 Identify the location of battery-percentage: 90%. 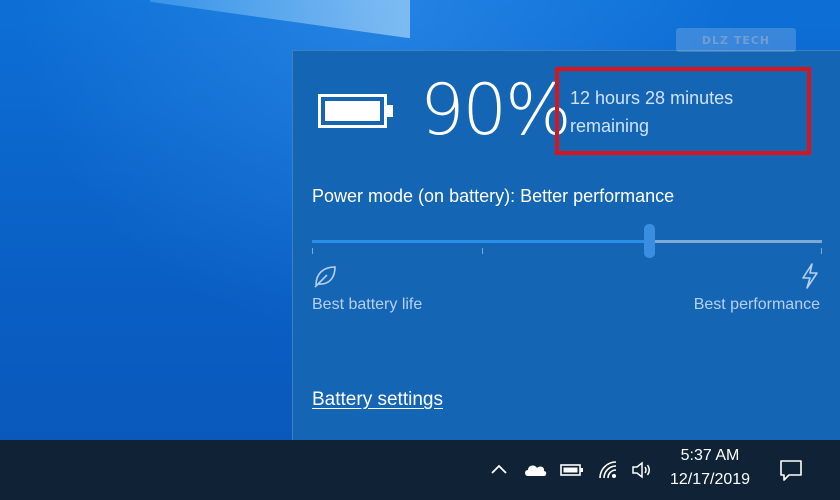
(496, 110).